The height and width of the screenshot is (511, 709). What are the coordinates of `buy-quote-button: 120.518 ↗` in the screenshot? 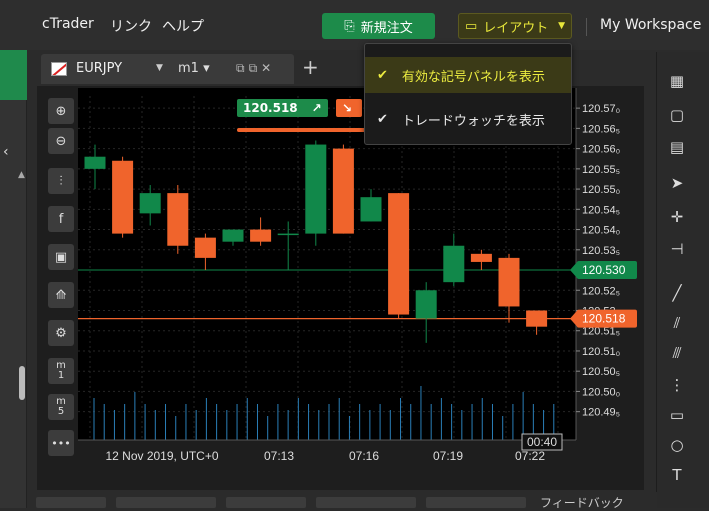 It's located at (282, 108).